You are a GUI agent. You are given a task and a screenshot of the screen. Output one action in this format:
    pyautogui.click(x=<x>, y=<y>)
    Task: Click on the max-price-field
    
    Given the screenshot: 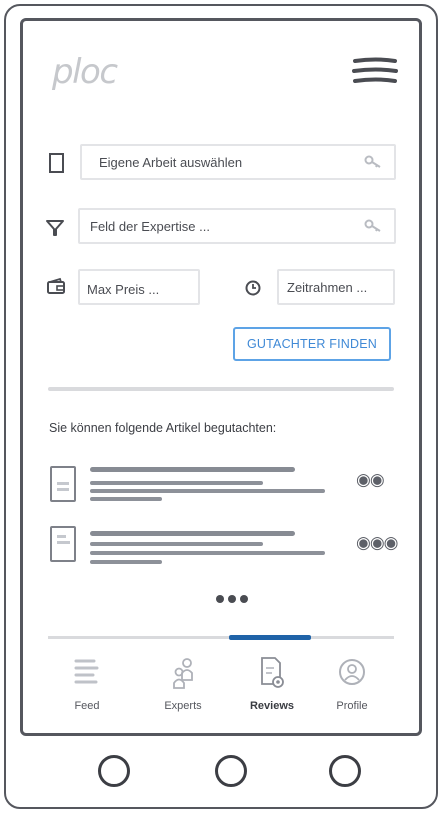 What is the action you would take?
    pyautogui.click(x=139, y=287)
    